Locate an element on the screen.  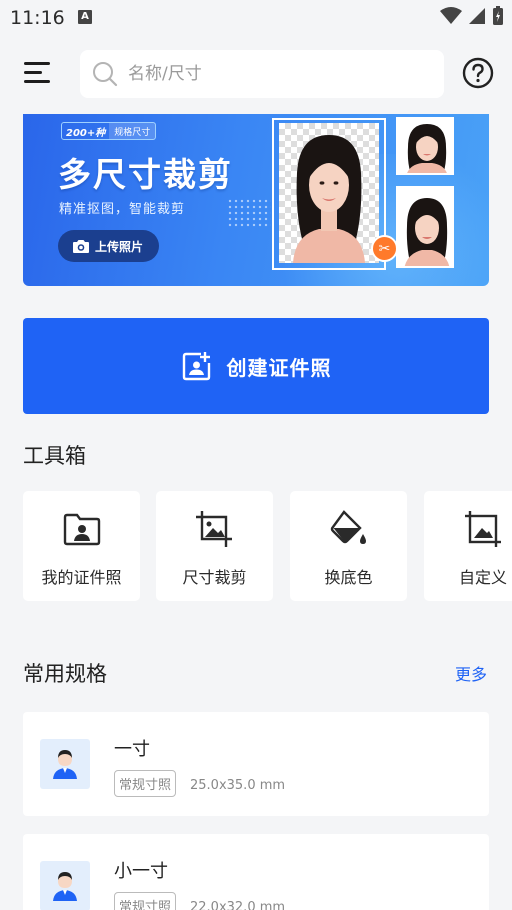
status-bar: 11:16 A is located at coordinates (256, 17).